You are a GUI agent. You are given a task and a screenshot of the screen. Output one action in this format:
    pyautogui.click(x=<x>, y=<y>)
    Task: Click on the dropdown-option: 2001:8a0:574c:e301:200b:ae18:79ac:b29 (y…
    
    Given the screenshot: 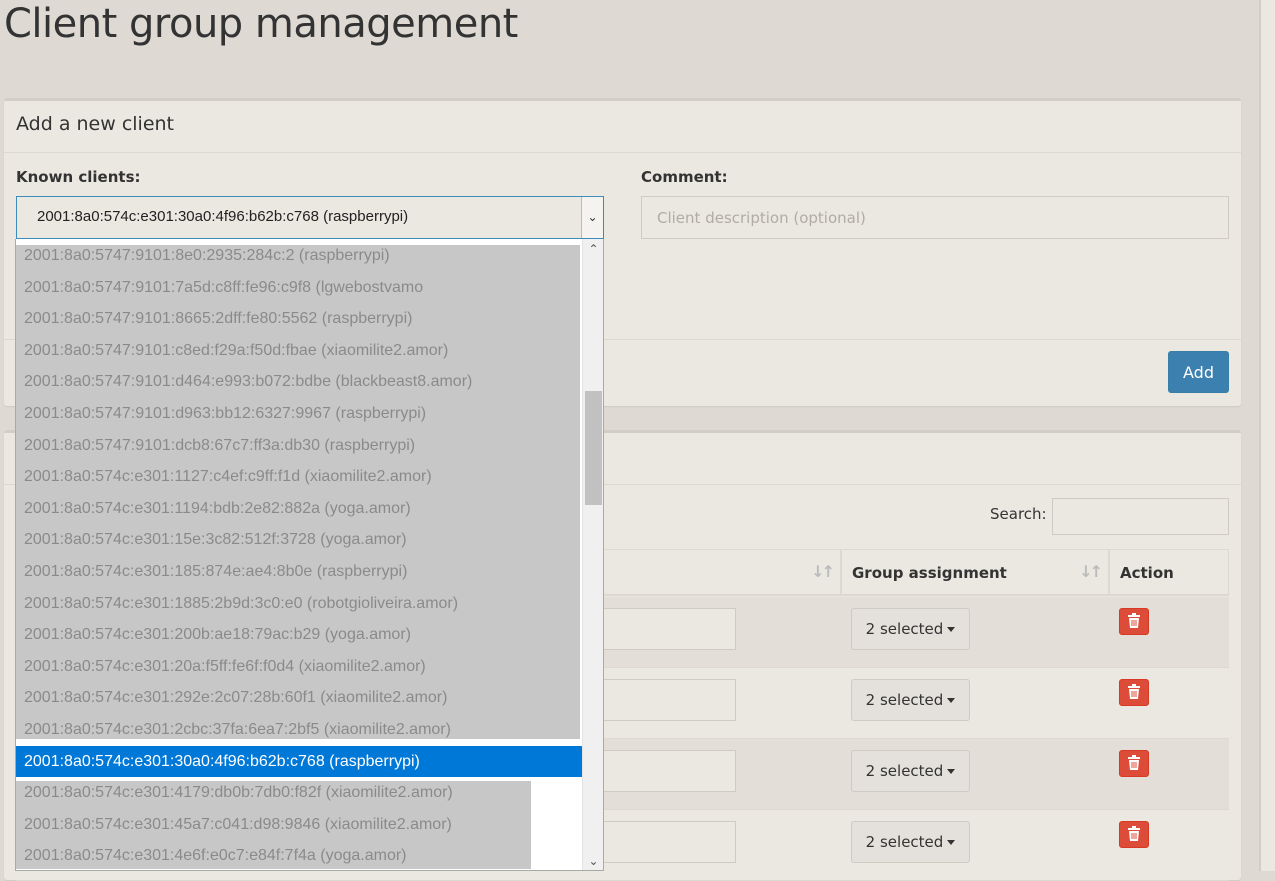 What is the action you would take?
    pyautogui.click(x=299, y=634)
    